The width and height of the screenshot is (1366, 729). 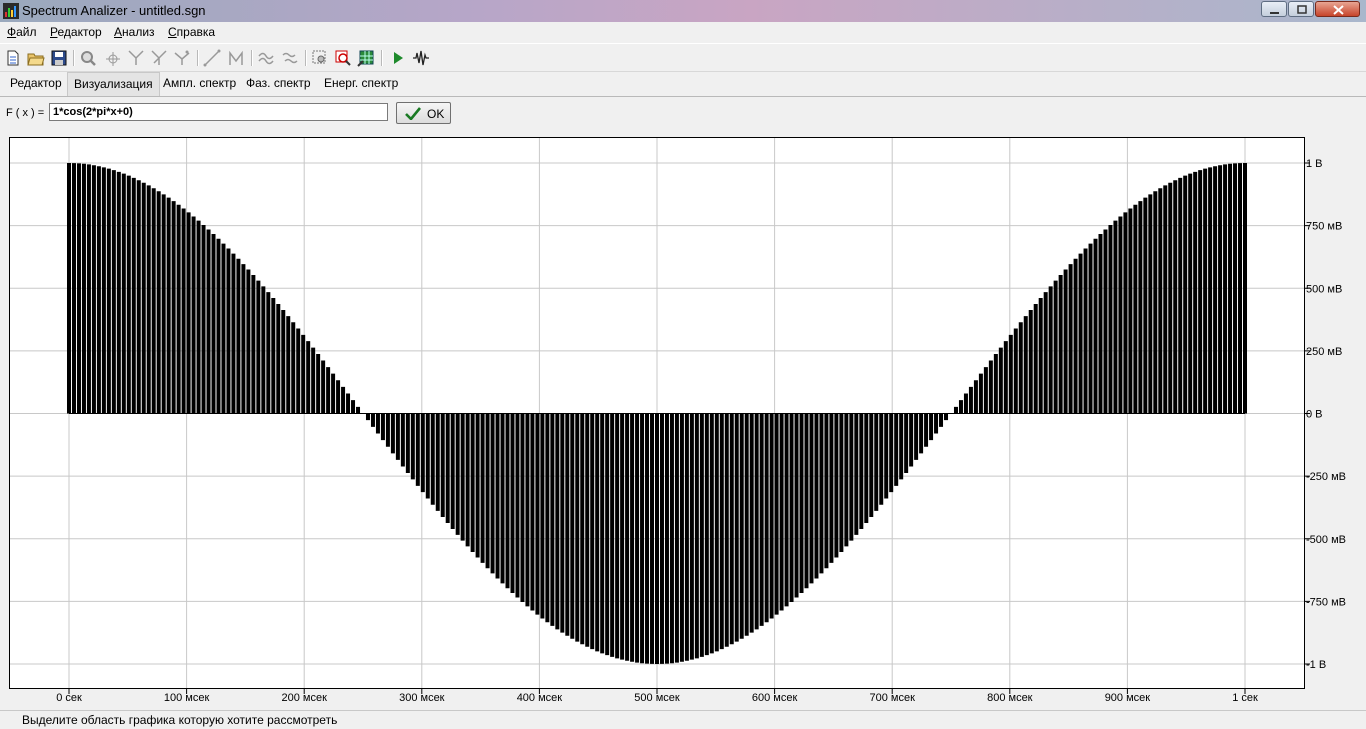 What do you see at coordinates (304, 698) in the screenshot?
I see `x-tick-label: 200 мсек` at bounding box center [304, 698].